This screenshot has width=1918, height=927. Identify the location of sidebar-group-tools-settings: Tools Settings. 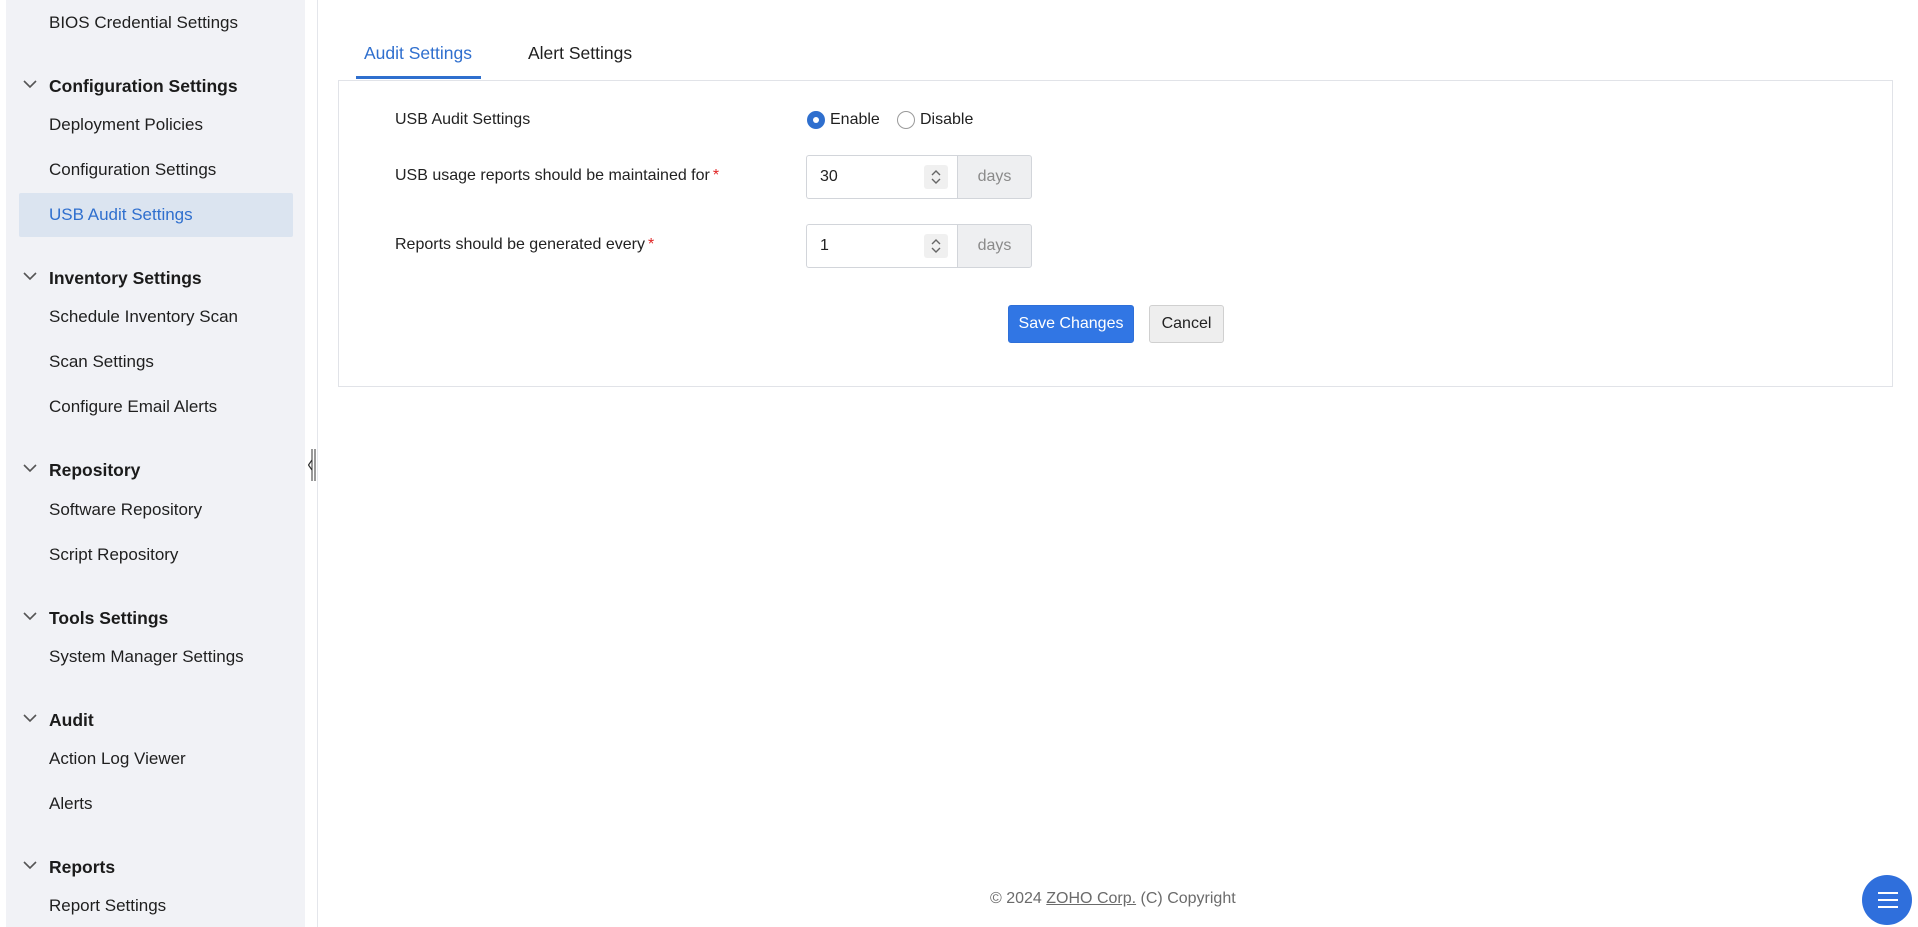
(93, 618).